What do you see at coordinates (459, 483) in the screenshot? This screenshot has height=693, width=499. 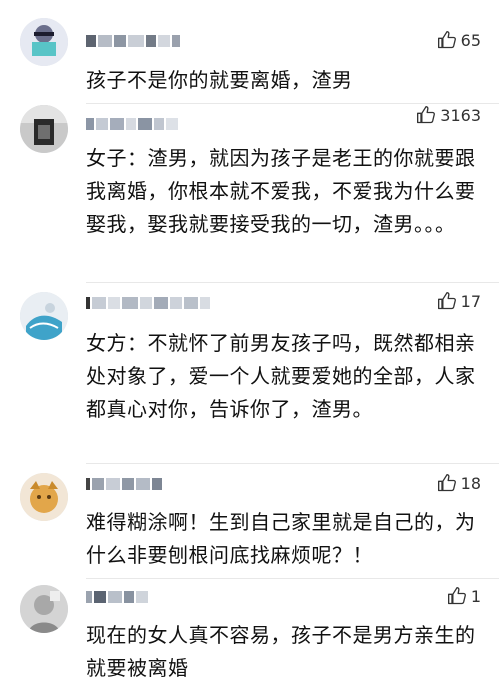 I see `like-button: 18` at bounding box center [459, 483].